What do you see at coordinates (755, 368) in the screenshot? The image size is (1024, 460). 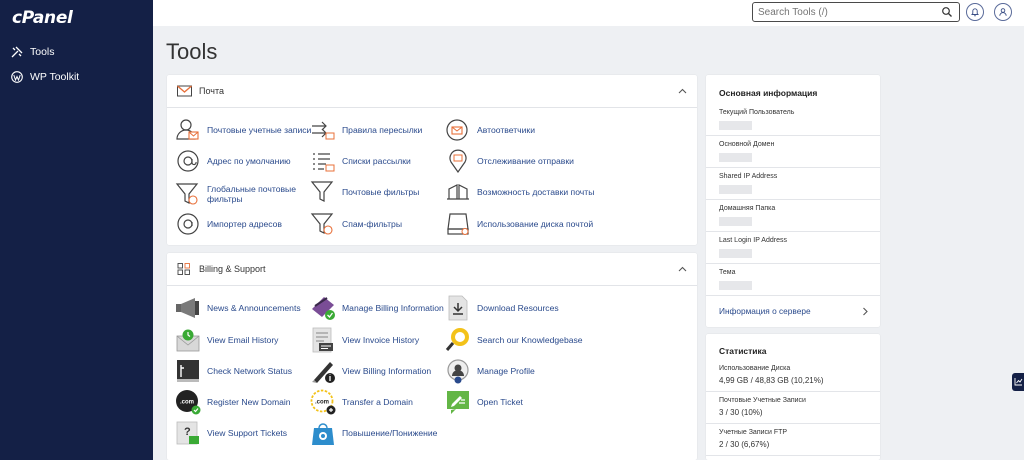 I see `stat-label: Использование Диска` at bounding box center [755, 368].